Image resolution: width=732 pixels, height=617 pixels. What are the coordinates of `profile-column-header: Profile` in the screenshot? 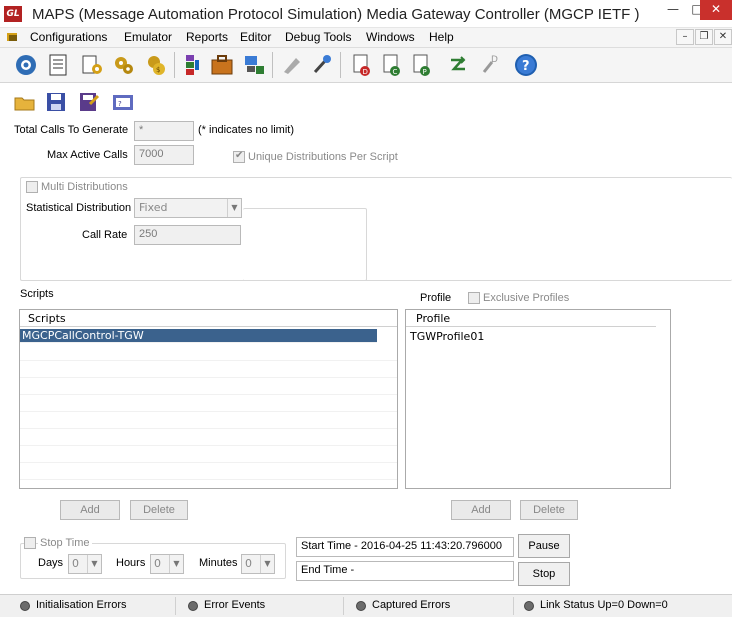 It's located at (433, 318).